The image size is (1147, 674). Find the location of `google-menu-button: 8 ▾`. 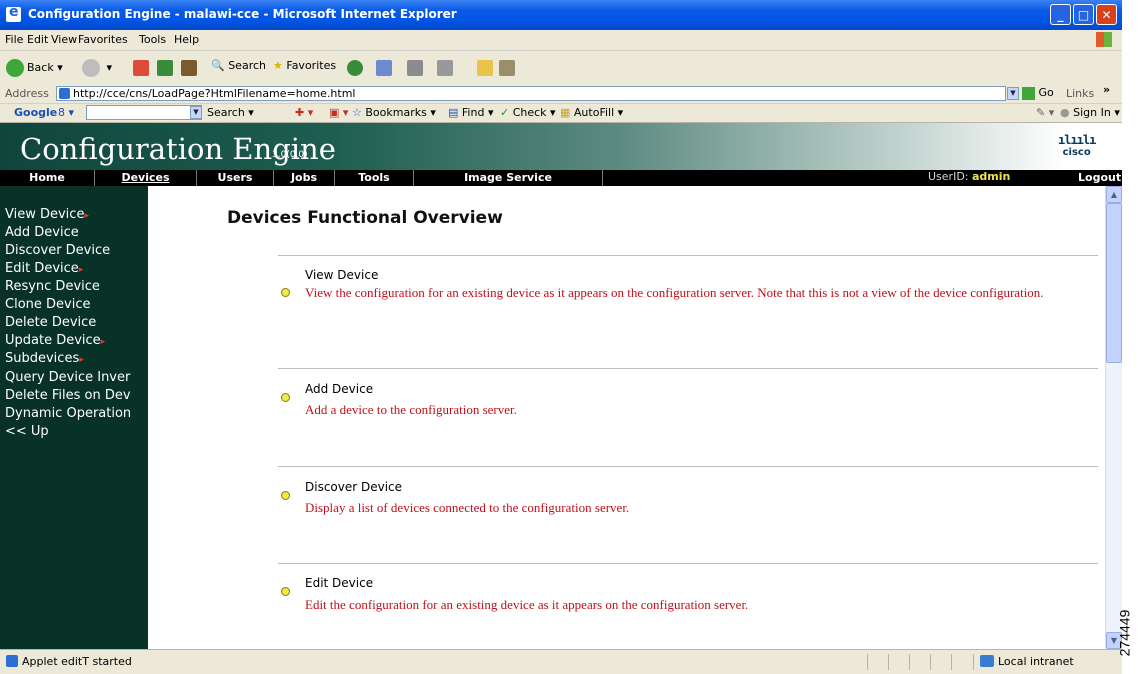

google-menu-button: 8 ▾ is located at coordinates (66, 112).